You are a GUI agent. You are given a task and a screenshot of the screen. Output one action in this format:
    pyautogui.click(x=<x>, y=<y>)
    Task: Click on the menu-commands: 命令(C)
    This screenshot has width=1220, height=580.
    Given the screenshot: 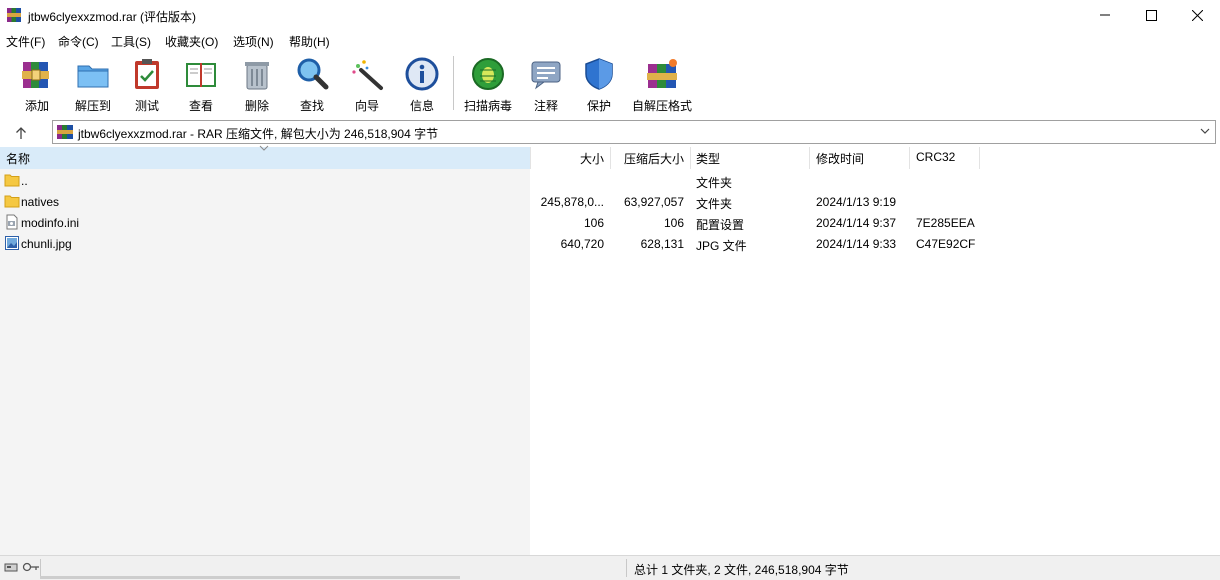 What is the action you would take?
    pyautogui.click(x=78, y=41)
    